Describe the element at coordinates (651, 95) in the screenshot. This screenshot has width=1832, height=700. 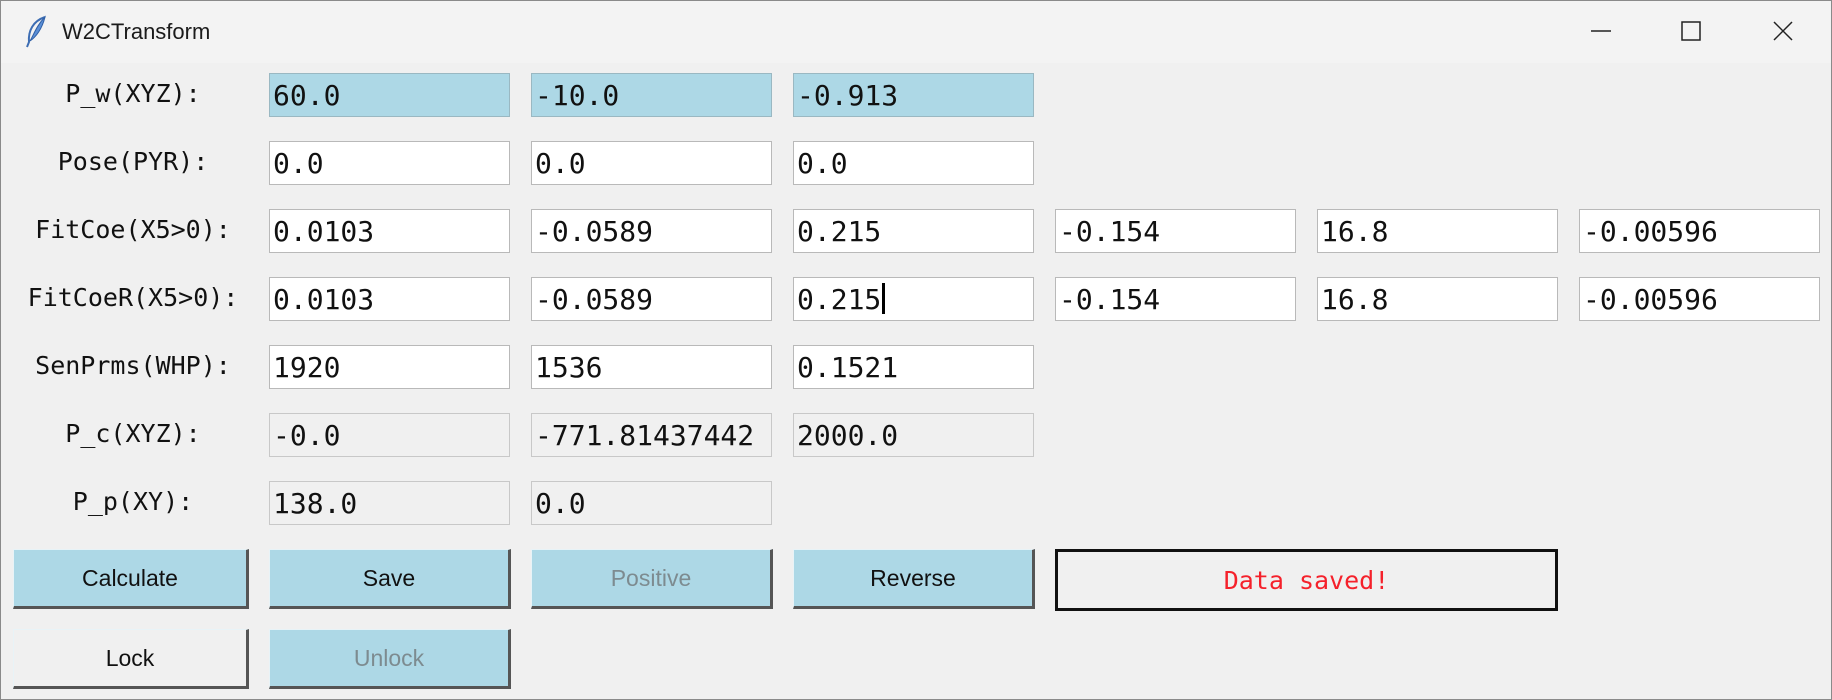
I see `pw-y-input: -10.0` at that location.